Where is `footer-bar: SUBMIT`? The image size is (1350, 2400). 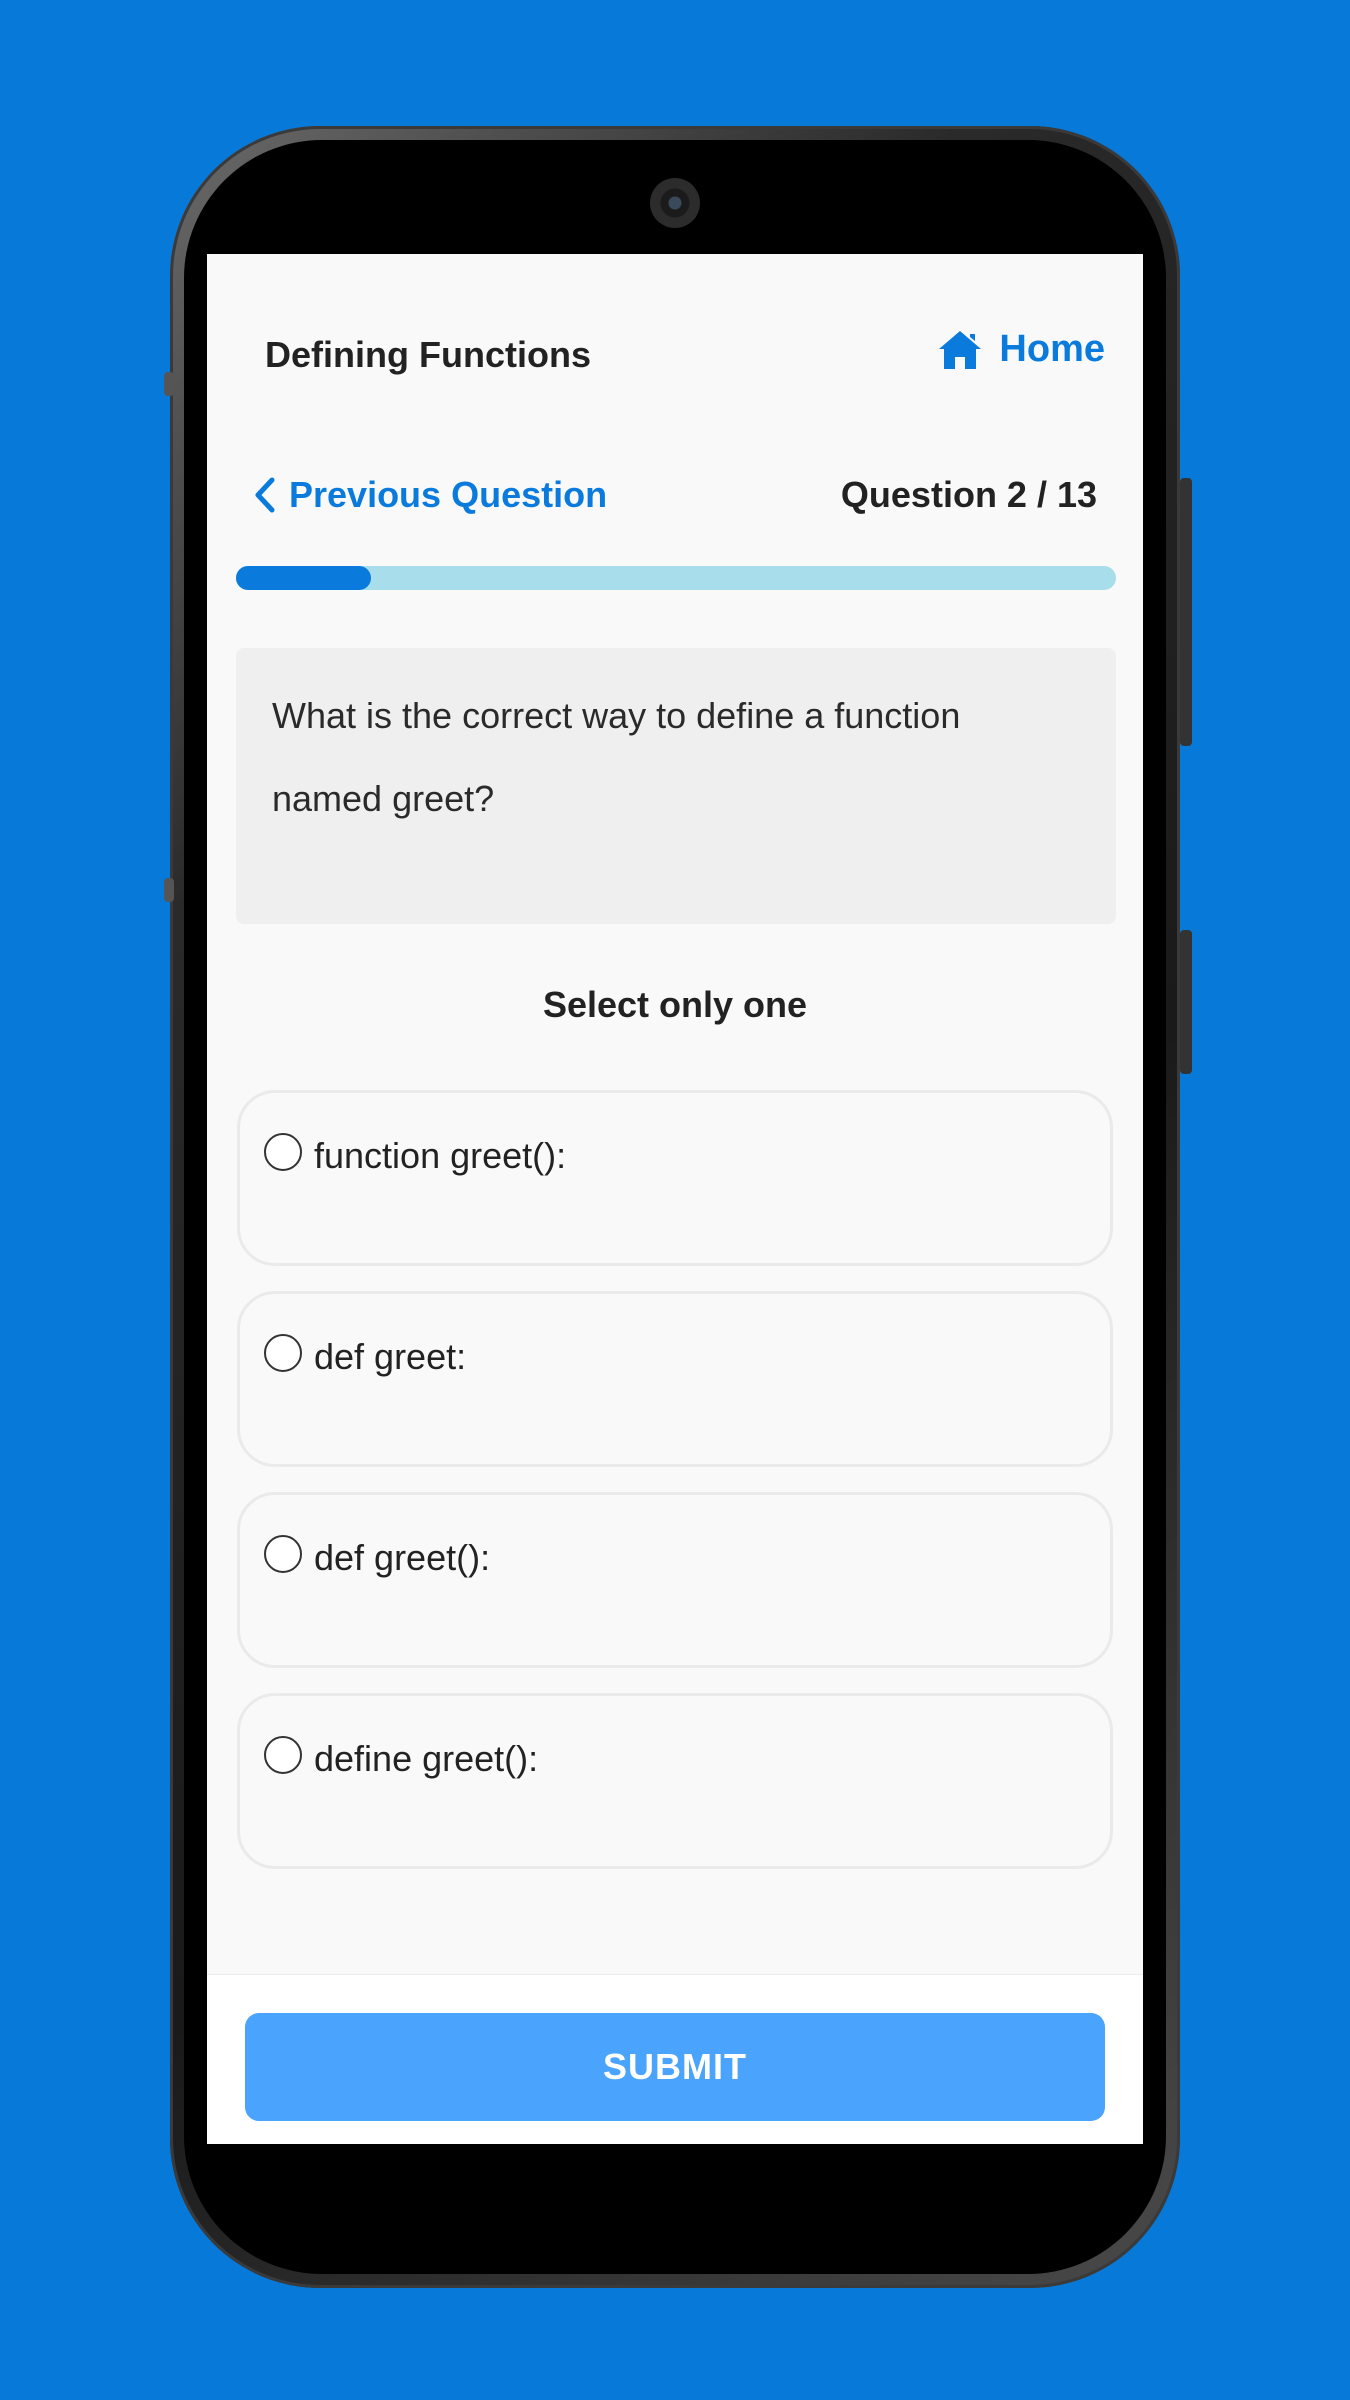
footer-bar: SUBMIT is located at coordinates (675, 2059).